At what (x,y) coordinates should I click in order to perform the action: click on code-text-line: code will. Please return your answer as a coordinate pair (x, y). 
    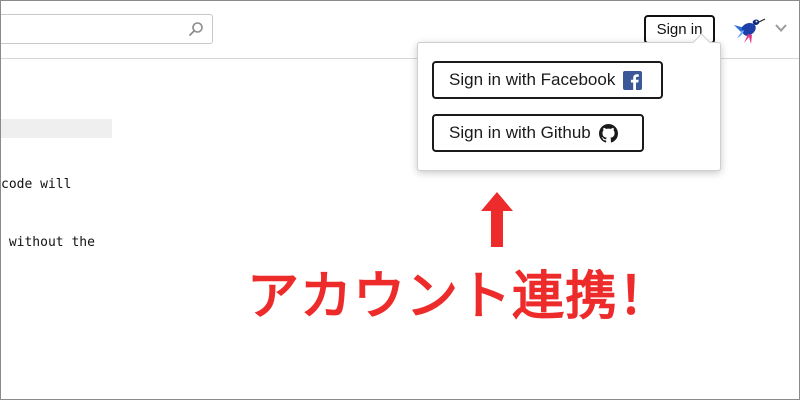
    Looking at the image, I should click on (36, 184).